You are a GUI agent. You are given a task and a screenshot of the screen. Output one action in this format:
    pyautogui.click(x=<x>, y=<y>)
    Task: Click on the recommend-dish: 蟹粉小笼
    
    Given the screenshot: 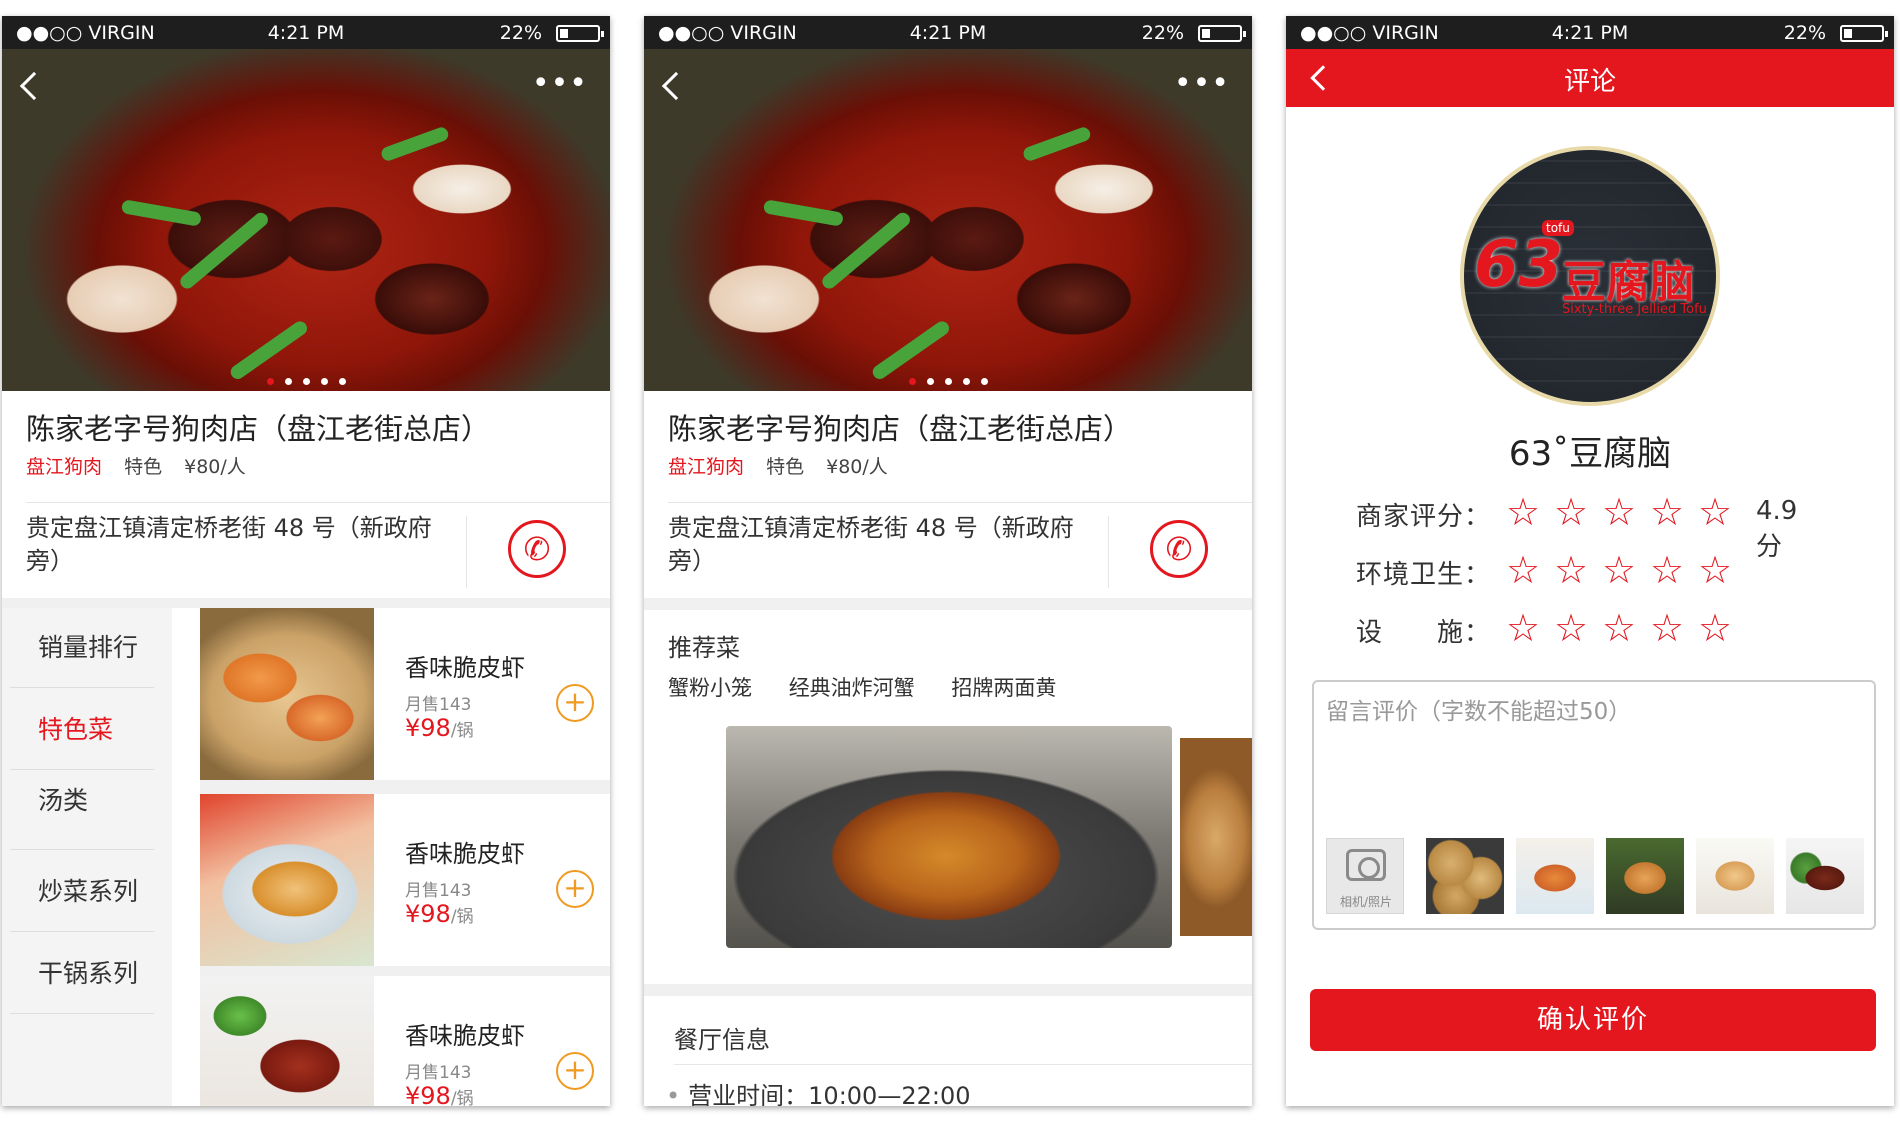 What is the action you would take?
    pyautogui.click(x=710, y=688)
    